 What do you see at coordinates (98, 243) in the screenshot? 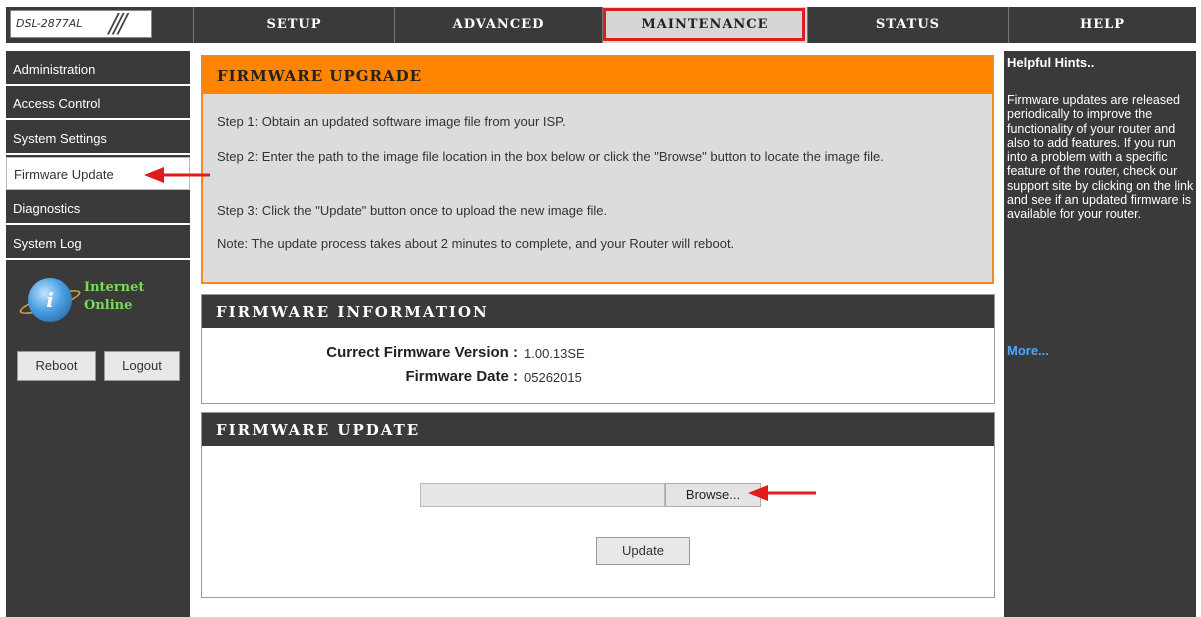
I see `sidebar-item-system-log: System Log` at bounding box center [98, 243].